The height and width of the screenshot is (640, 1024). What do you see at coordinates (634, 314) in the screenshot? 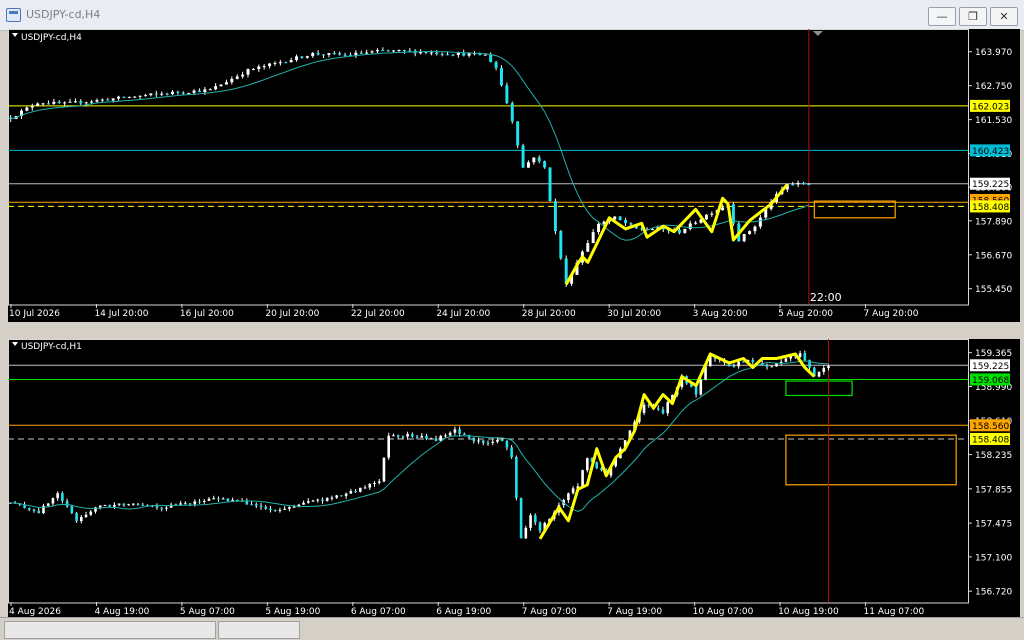
I see `x-tick-label: 30 Jul 20:00` at bounding box center [634, 314].